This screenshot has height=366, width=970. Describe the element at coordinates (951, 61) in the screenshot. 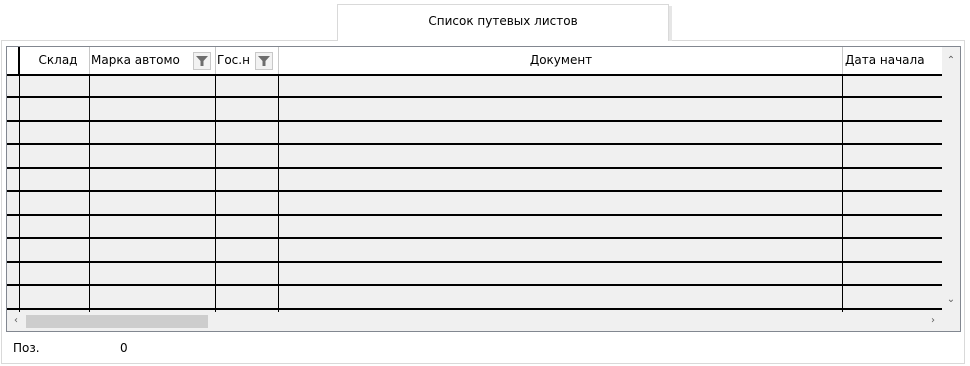

I see `scroll-up-icon: ⌃` at that location.